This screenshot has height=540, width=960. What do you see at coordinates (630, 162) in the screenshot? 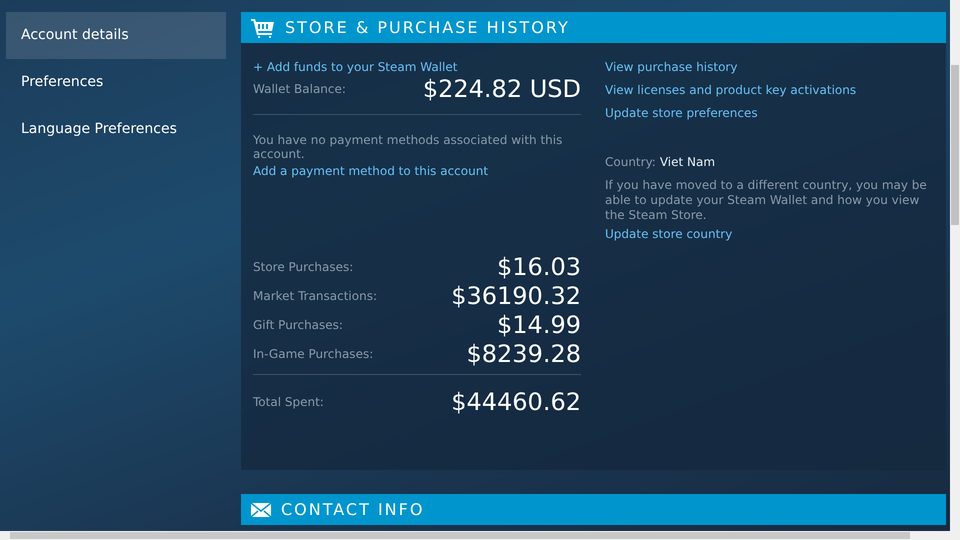
I see `country-label: Country:` at bounding box center [630, 162].